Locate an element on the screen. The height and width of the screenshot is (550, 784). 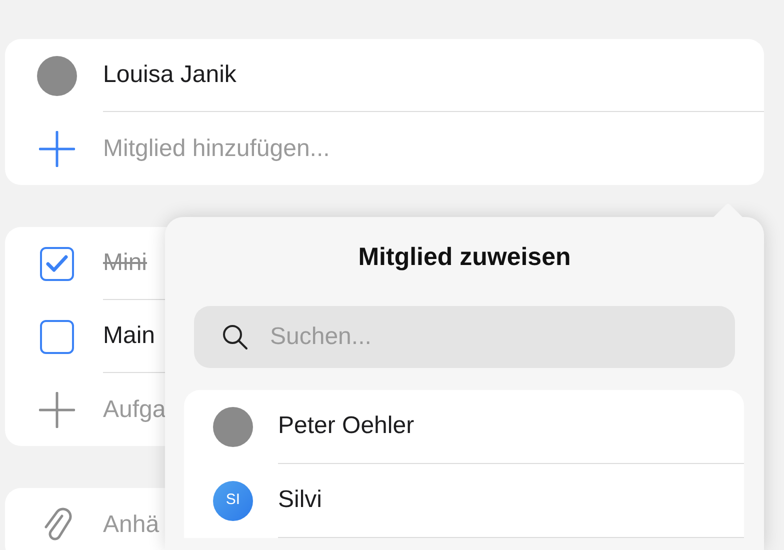
task-title: Mini is located at coordinates (125, 263).